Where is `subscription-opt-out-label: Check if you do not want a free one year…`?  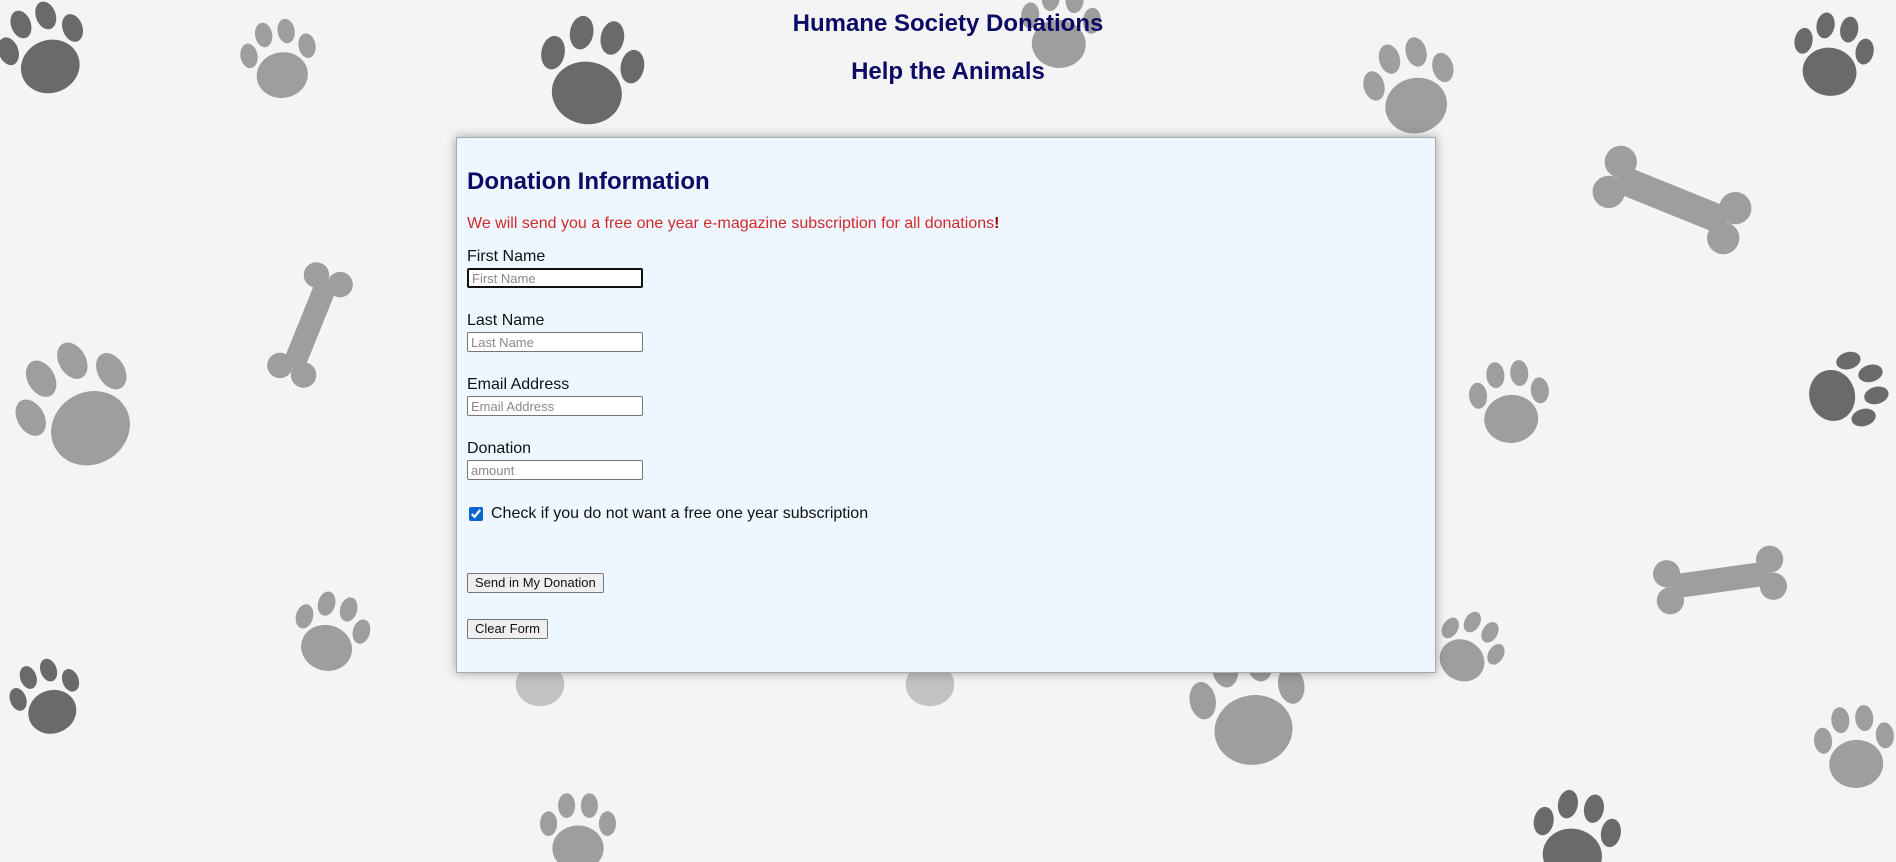 subscription-opt-out-label: Check if you do not want a free one year… is located at coordinates (680, 513).